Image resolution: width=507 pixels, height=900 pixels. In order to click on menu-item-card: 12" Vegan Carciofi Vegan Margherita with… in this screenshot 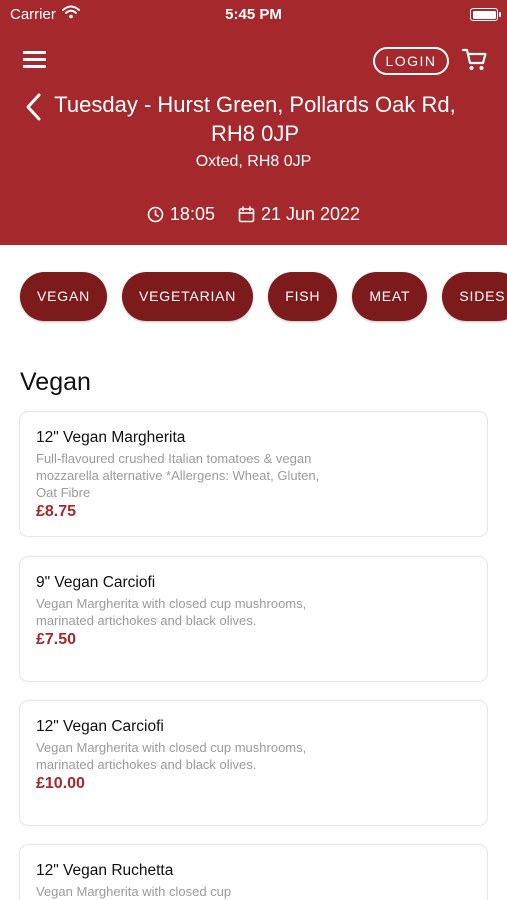, I will do `click(253, 763)`.